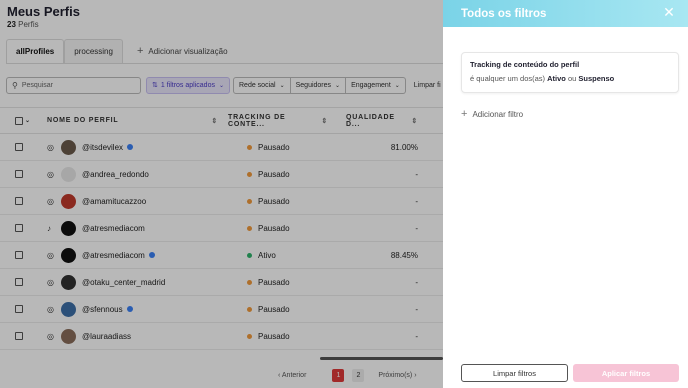  What do you see at coordinates (669, 12) in the screenshot?
I see `close-icon: ✕` at bounding box center [669, 12].